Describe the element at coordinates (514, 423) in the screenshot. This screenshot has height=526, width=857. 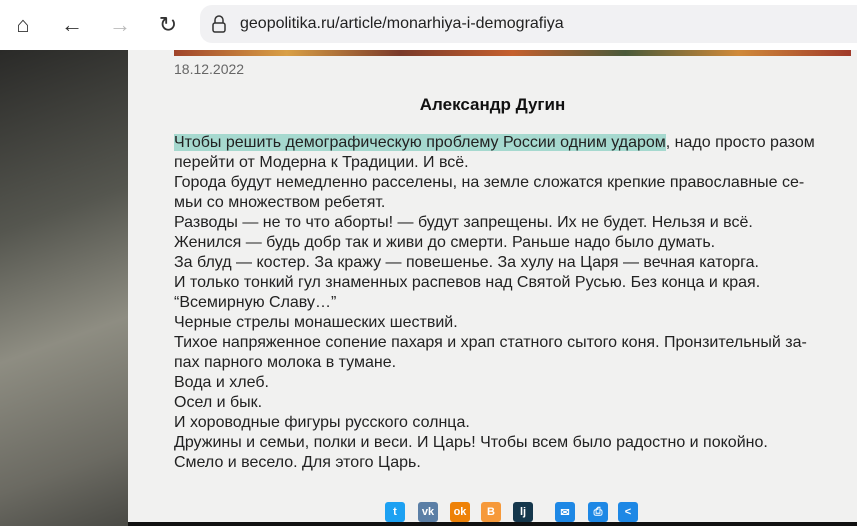
I see `article-line: И хороводные фигуры русского солнца.` at that location.